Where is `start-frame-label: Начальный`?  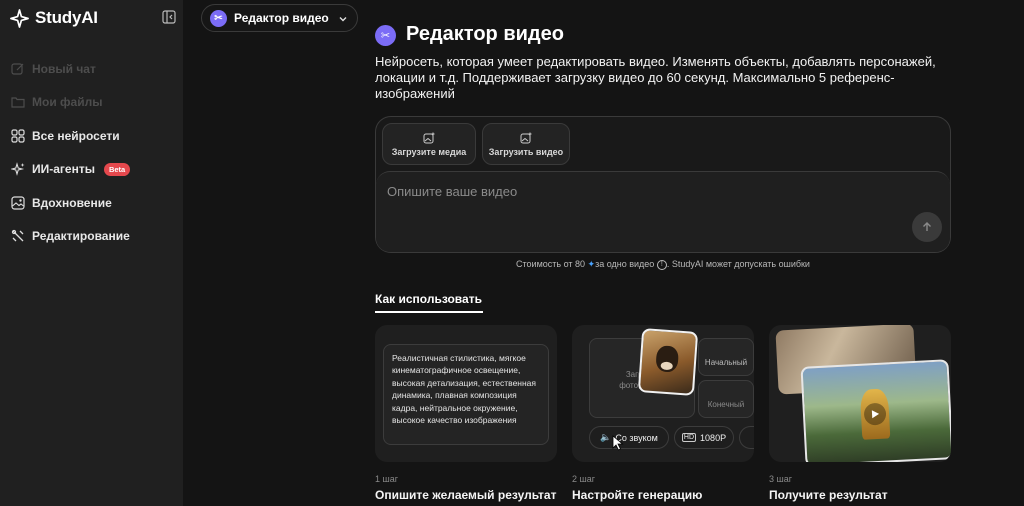
start-frame-label: Начальный is located at coordinates (726, 362).